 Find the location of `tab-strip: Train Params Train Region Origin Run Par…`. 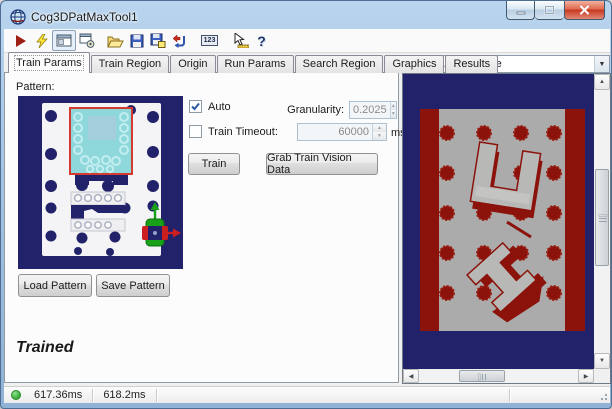

tab-strip: Train Params Train Region Origin Run Par… is located at coordinates (253, 62).